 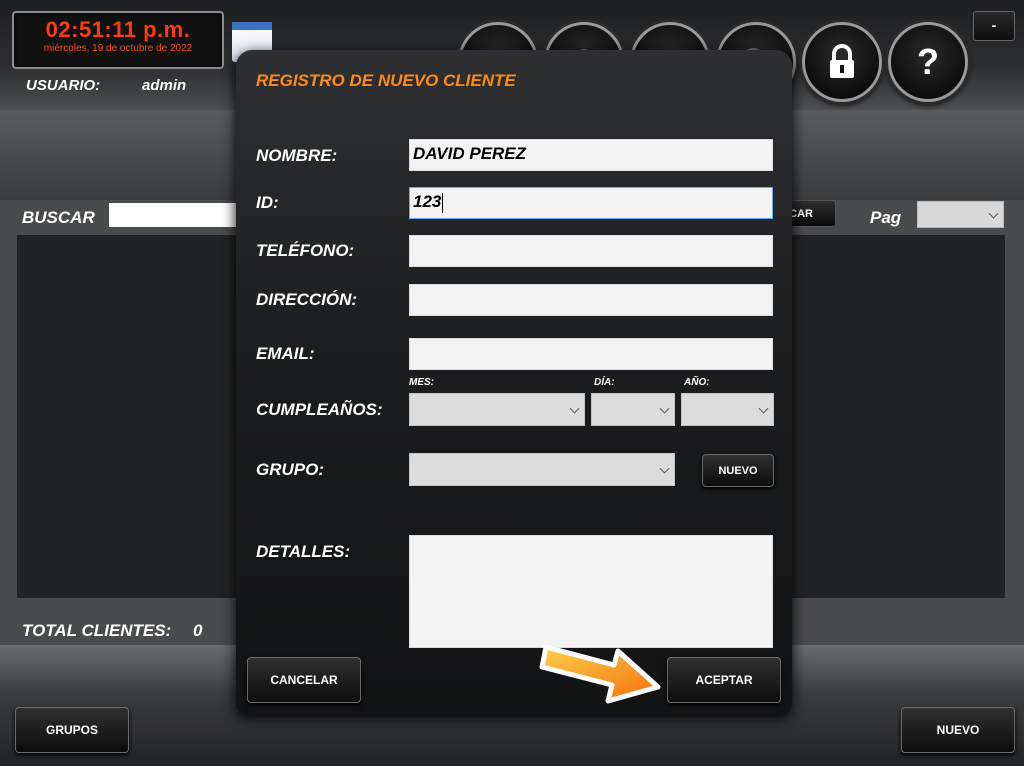 I want to click on page-select, so click(x=960, y=214).